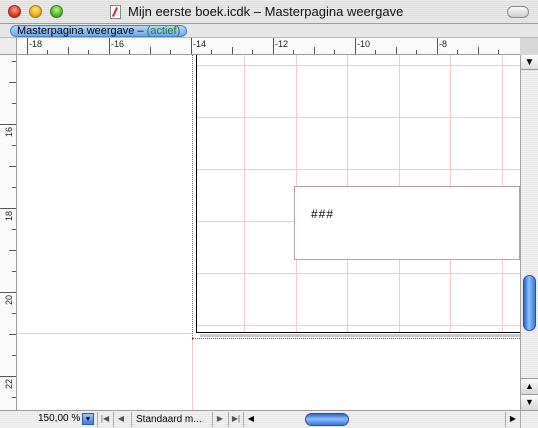  I want to click on minimize-button, so click(35, 11).